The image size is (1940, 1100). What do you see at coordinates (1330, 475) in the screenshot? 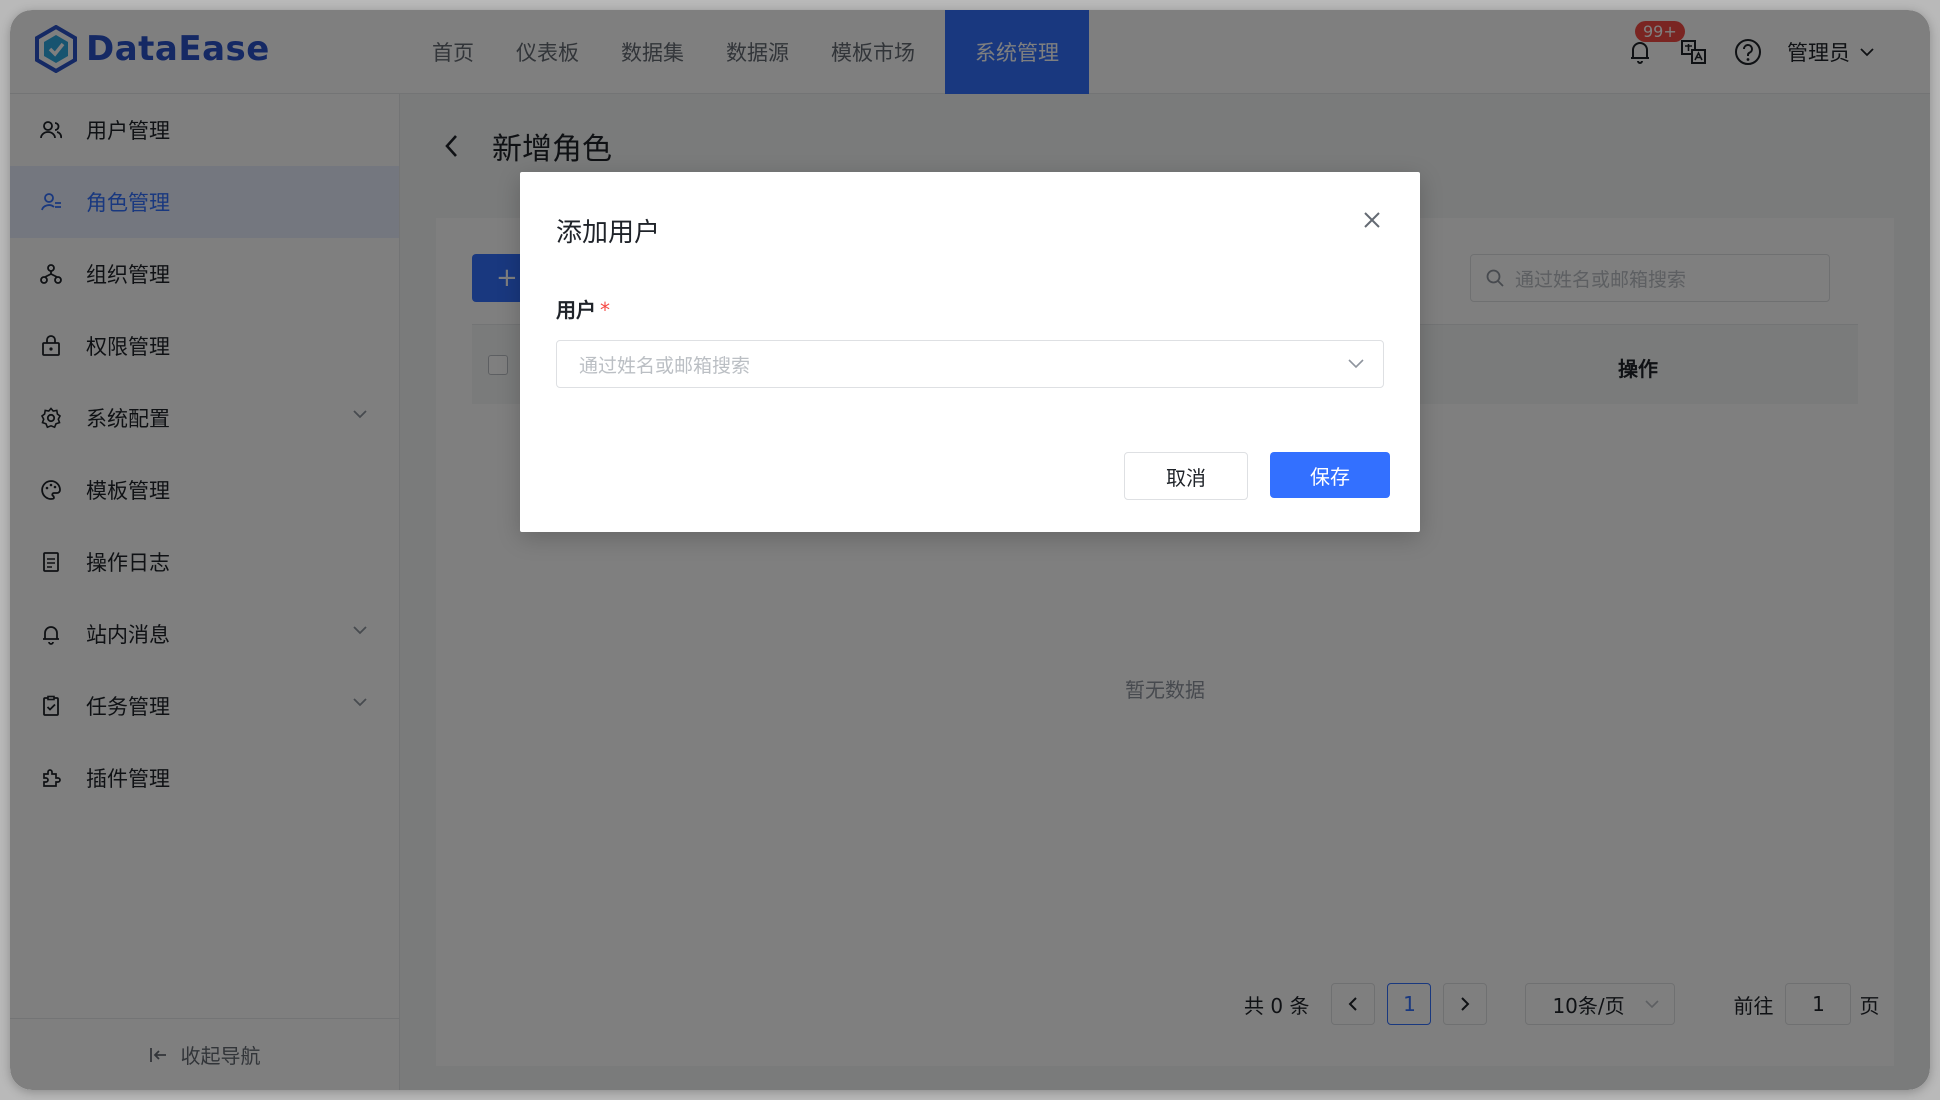
I see `save-button: 保存` at bounding box center [1330, 475].